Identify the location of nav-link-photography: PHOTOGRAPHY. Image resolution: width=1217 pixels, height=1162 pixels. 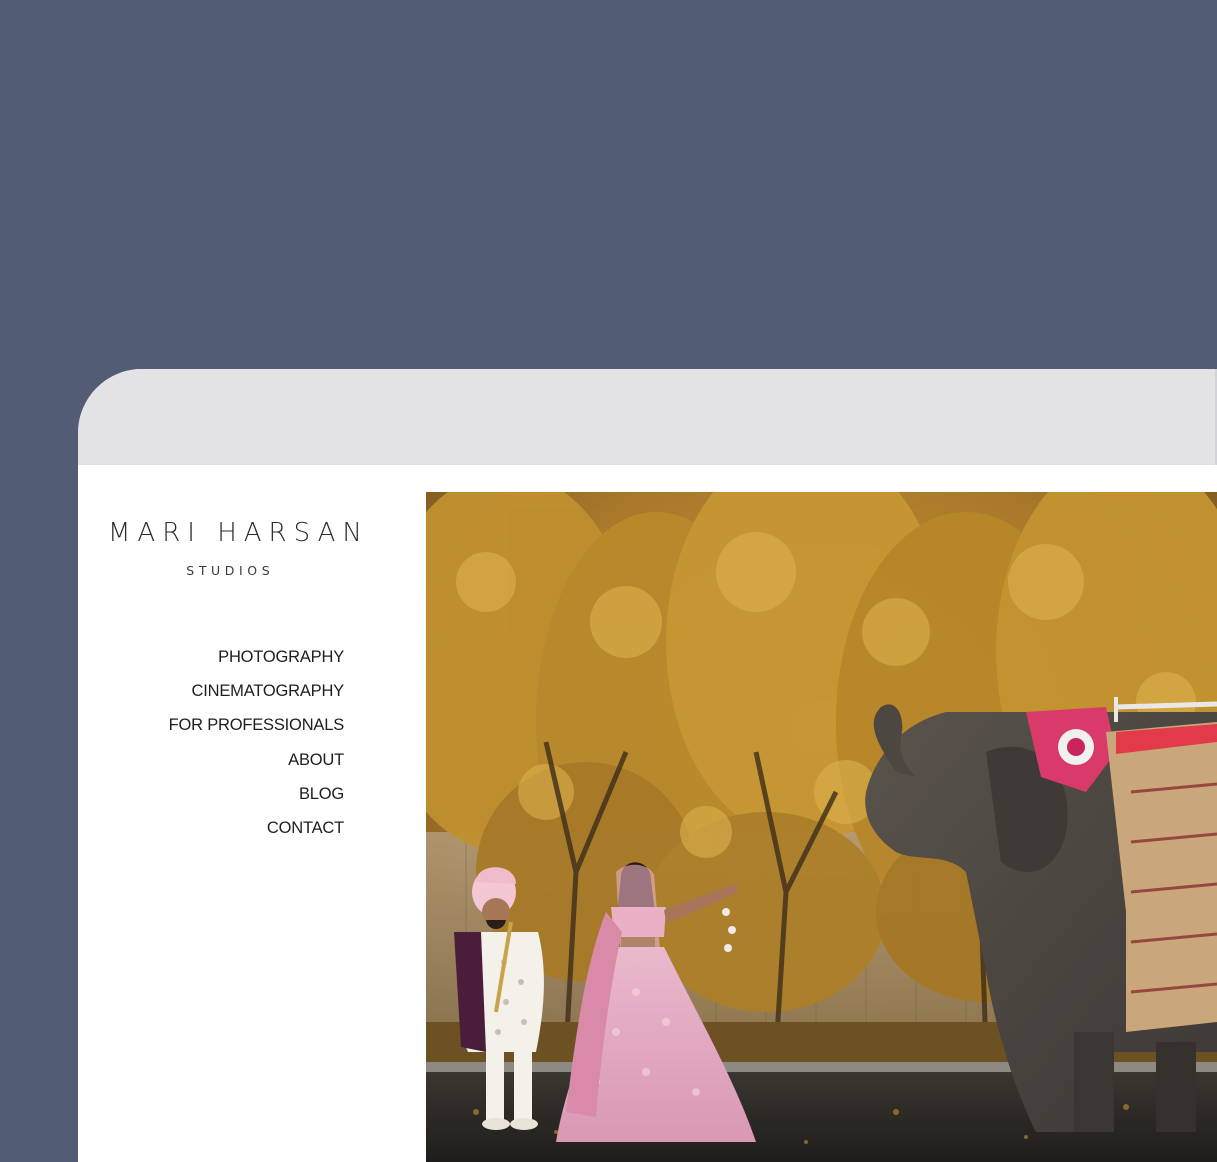
(281, 657).